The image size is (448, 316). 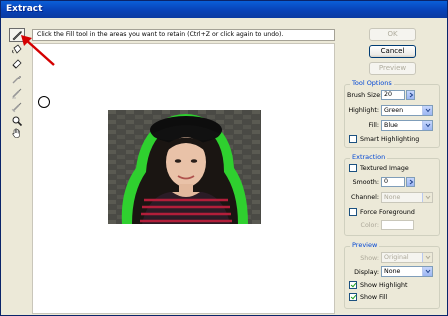 I want to click on display-value: None, so click(x=392, y=271).